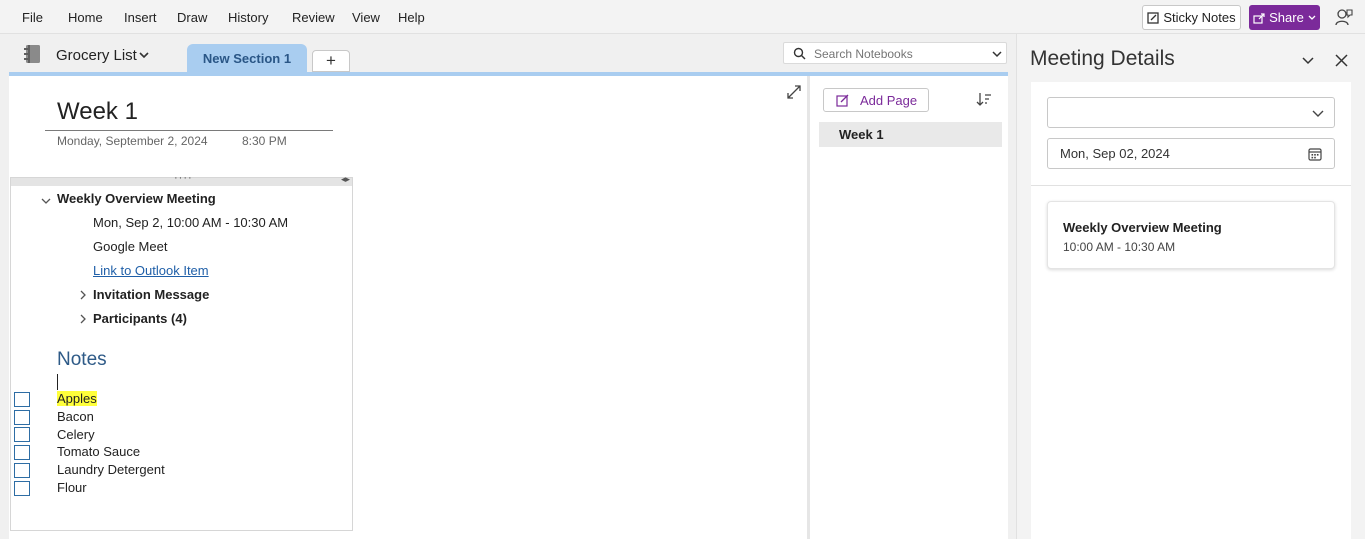 This screenshot has width=1365, height=539. What do you see at coordinates (136, 198) in the screenshot?
I see `meeting-title: Weekly Overview Meeting` at bounding box center [136, 198].